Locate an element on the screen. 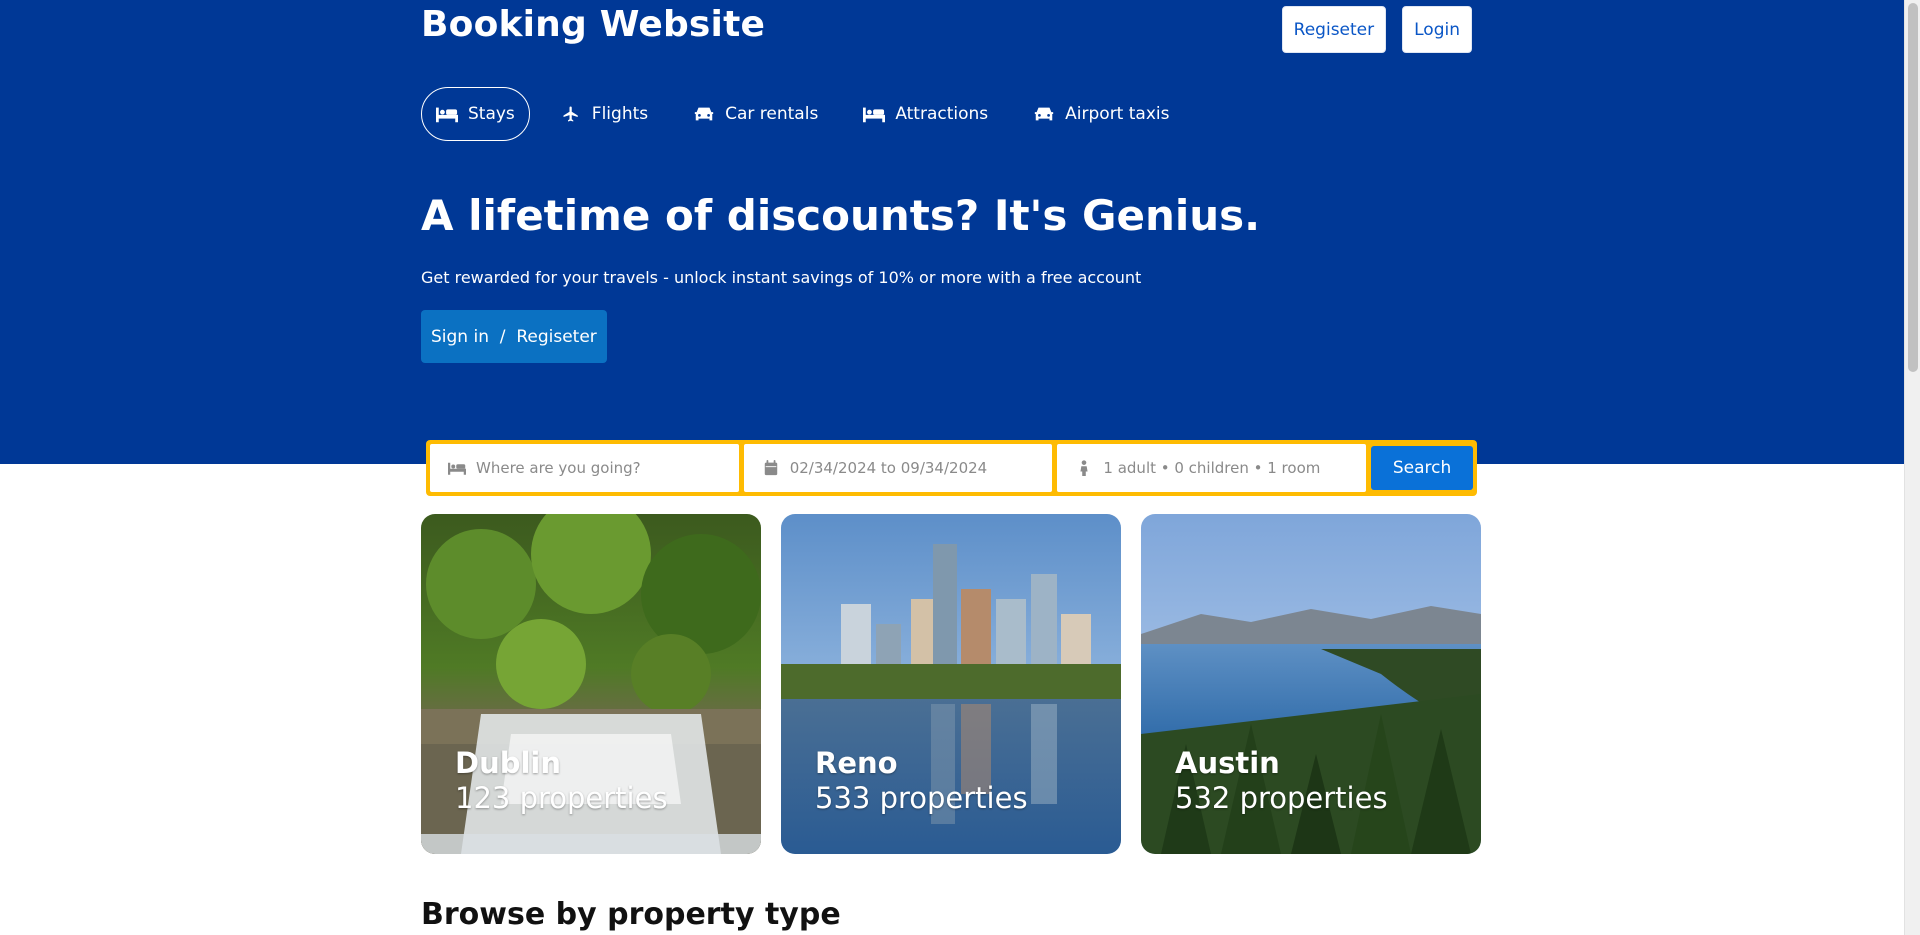 This screenshot has width=1920, height=935. destination-card-dublin: Dublin 123 properties is located at coordinates (591, 684).